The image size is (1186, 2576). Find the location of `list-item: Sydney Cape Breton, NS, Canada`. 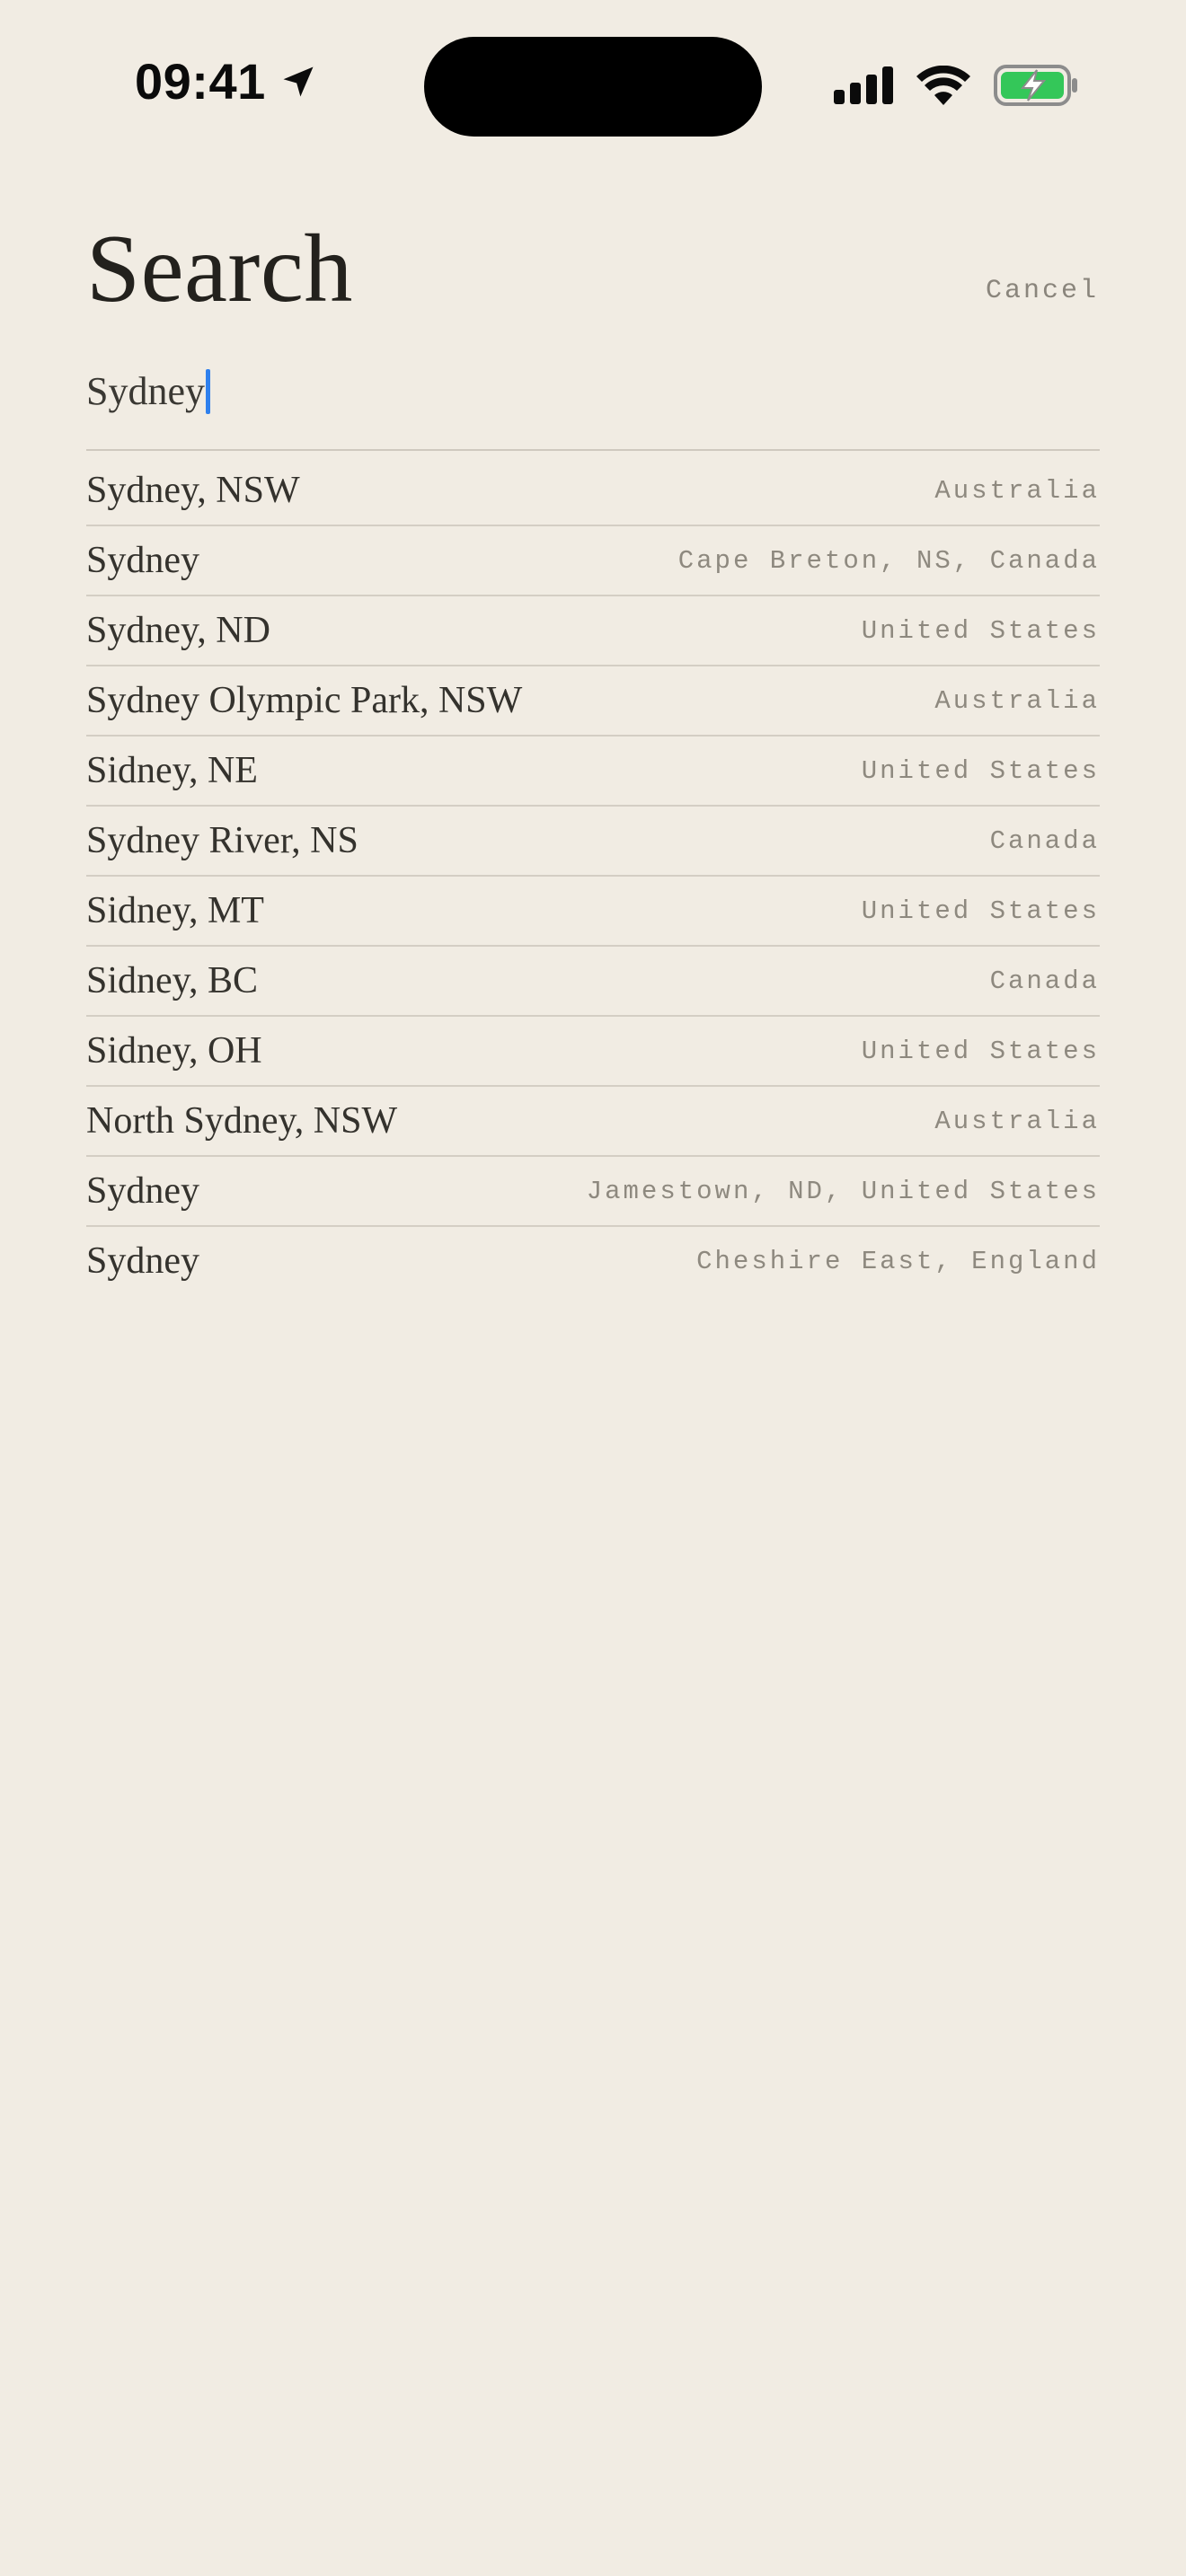

list-item: Sydney Cape Breton, NS, Canada is located at coordinates (593, 561).